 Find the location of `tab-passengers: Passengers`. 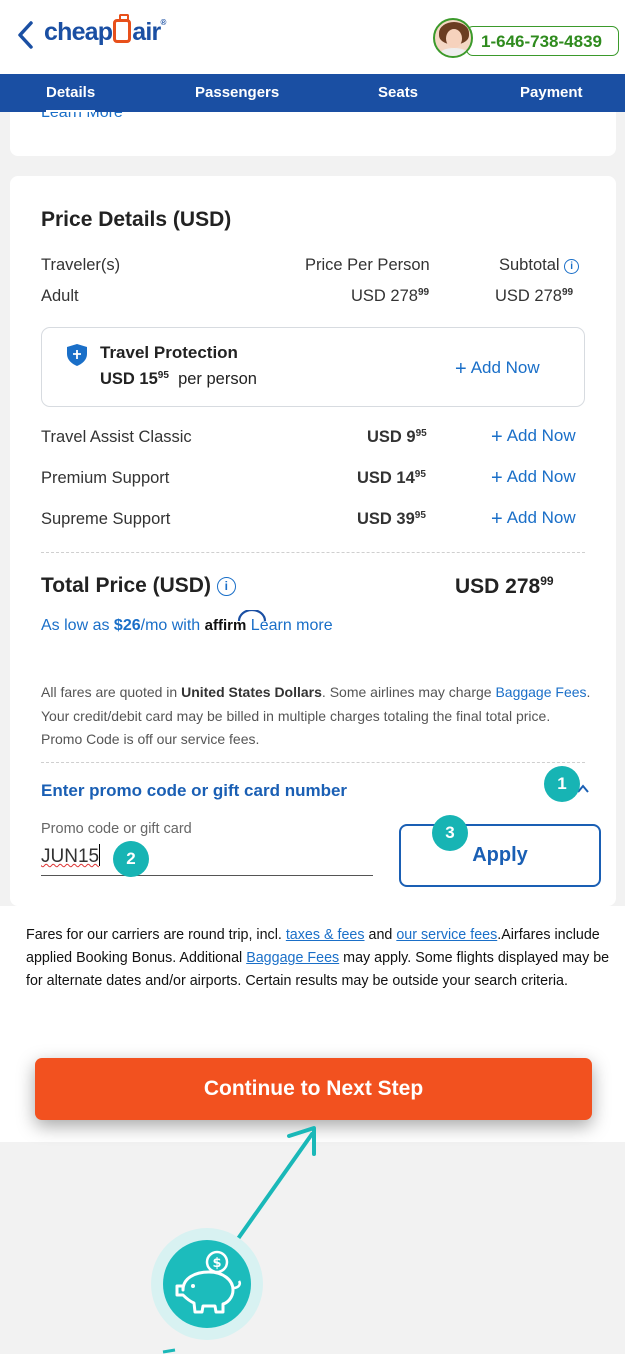

tab-passengers: Passengers is located at coordinates (237, 92).